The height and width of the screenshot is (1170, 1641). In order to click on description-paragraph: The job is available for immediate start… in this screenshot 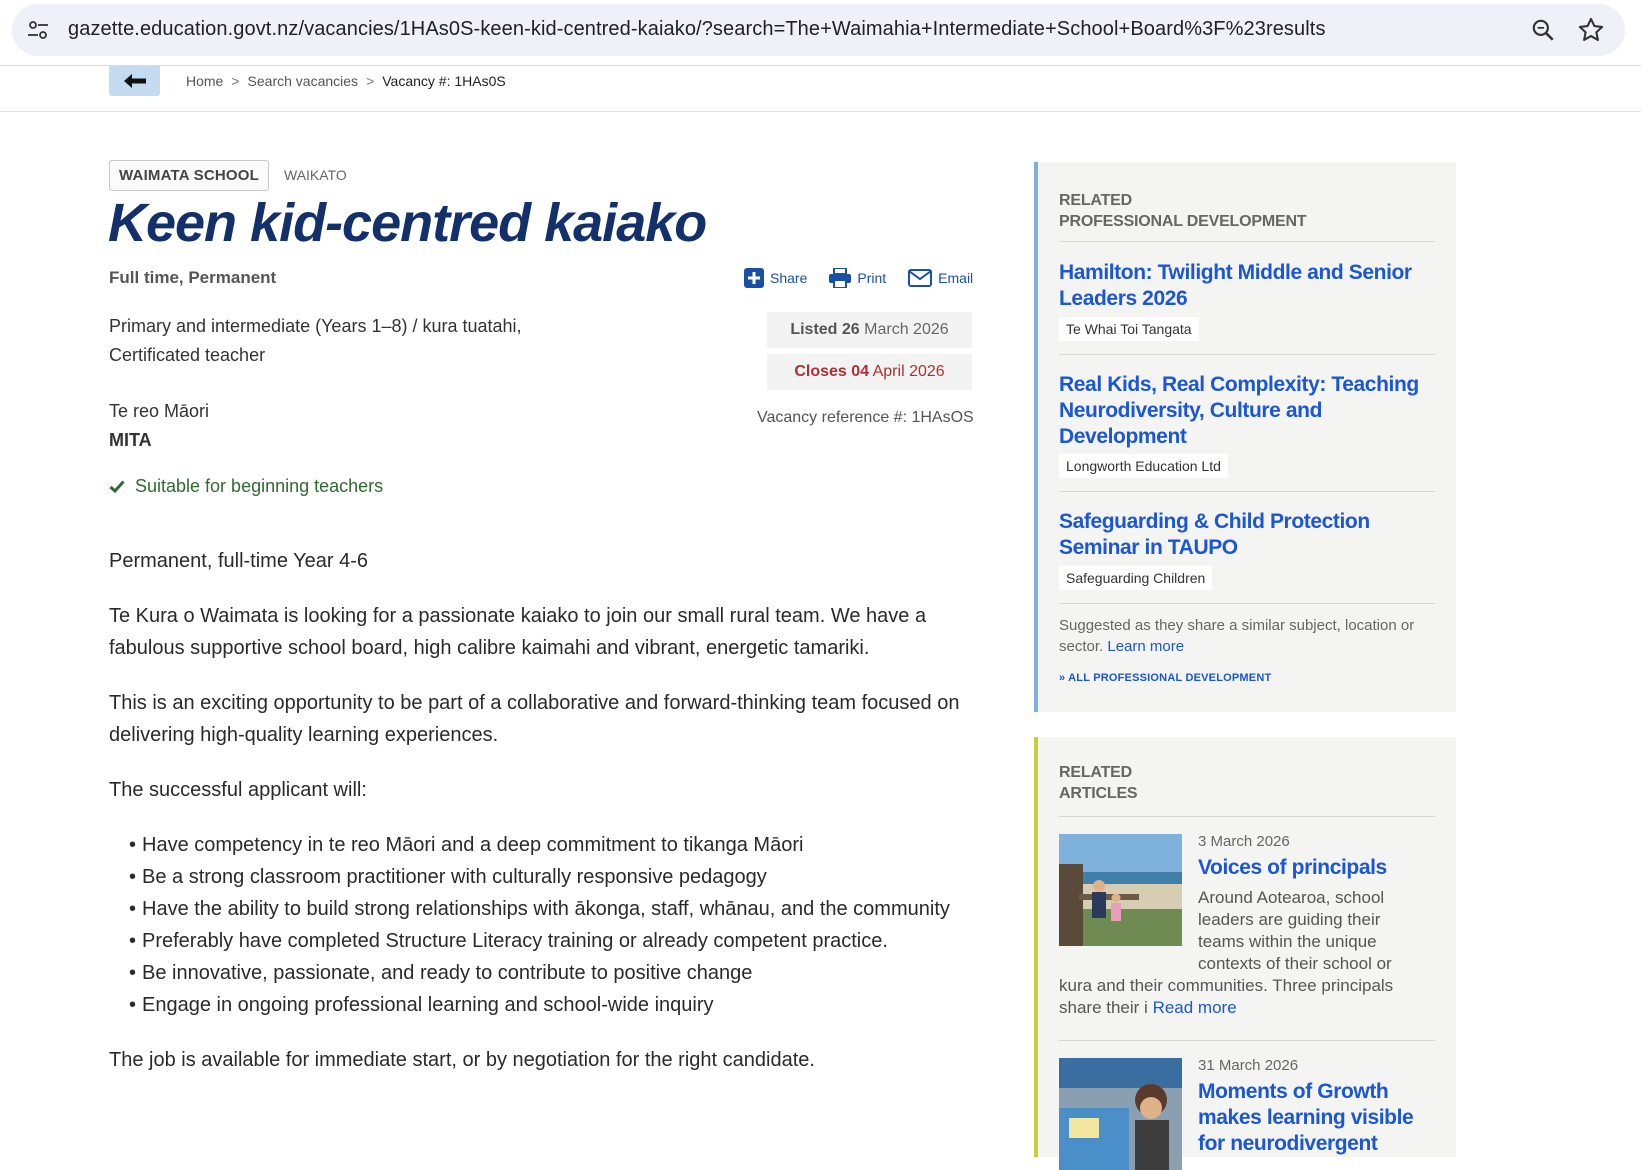, I will do `click(462, 1060)`.